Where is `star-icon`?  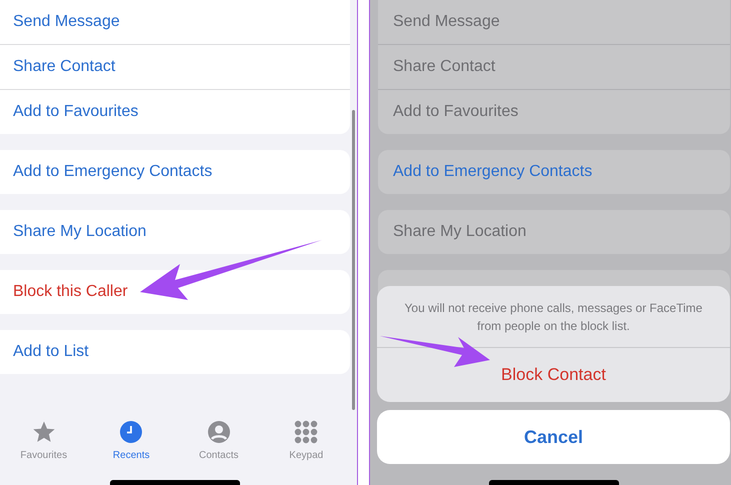 star-icon is located at coordinates (44, 432).